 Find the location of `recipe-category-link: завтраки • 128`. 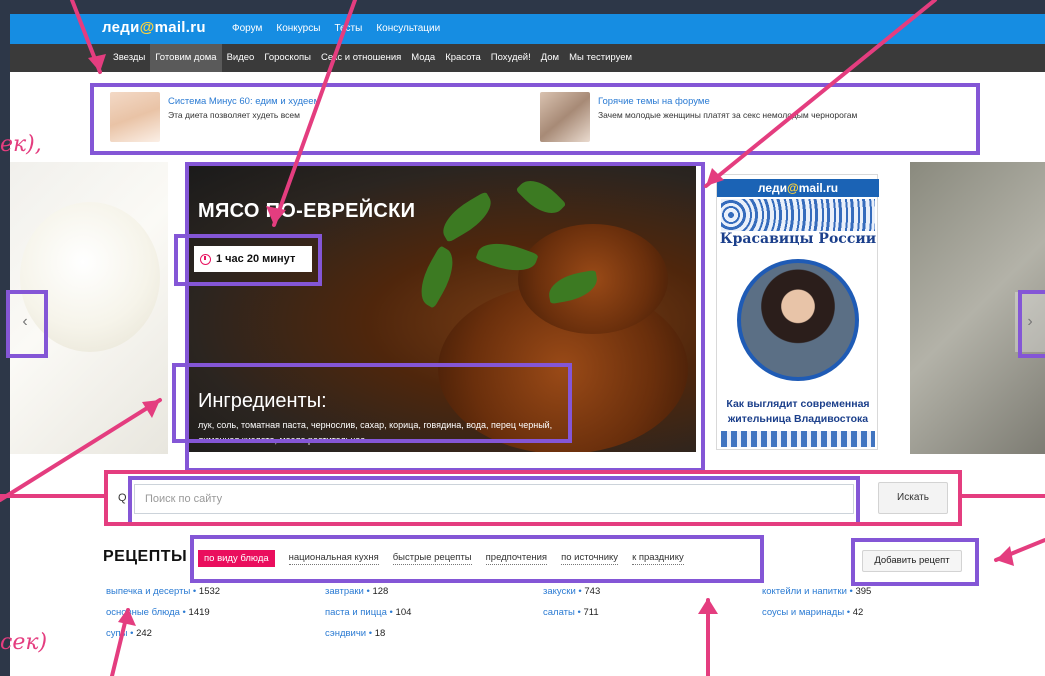

recipe-category-link: завтраки • 128 is located at coordinates (368, 596).